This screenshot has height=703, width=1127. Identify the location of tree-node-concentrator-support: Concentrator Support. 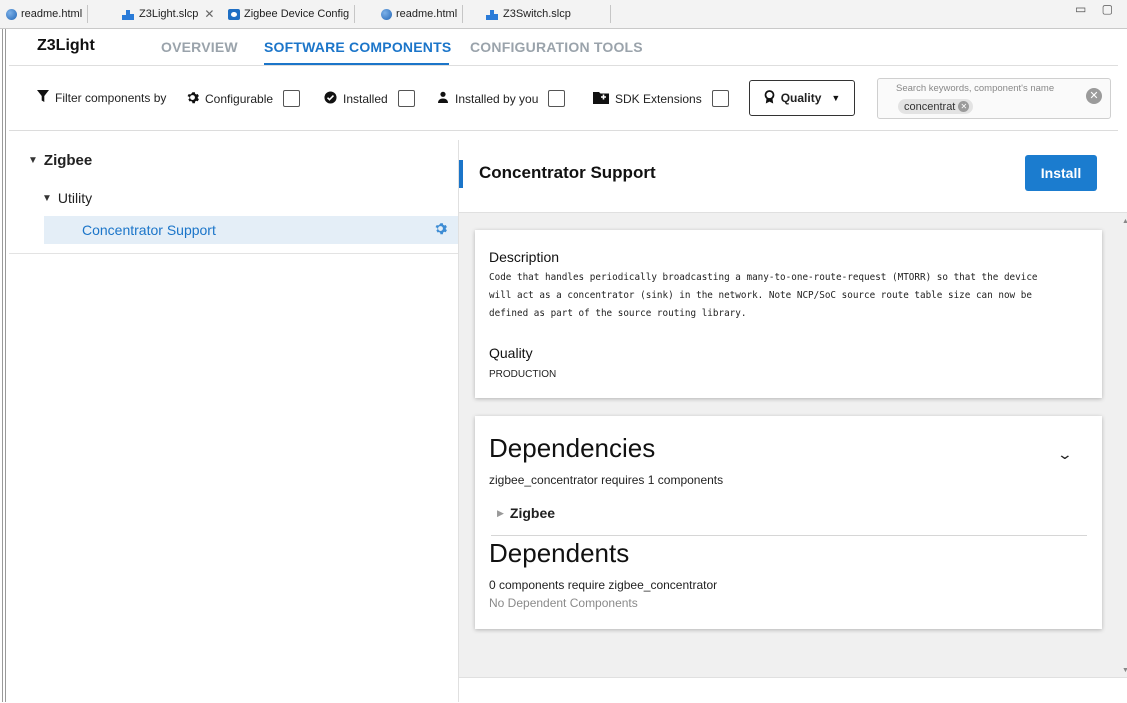
(251, 230).